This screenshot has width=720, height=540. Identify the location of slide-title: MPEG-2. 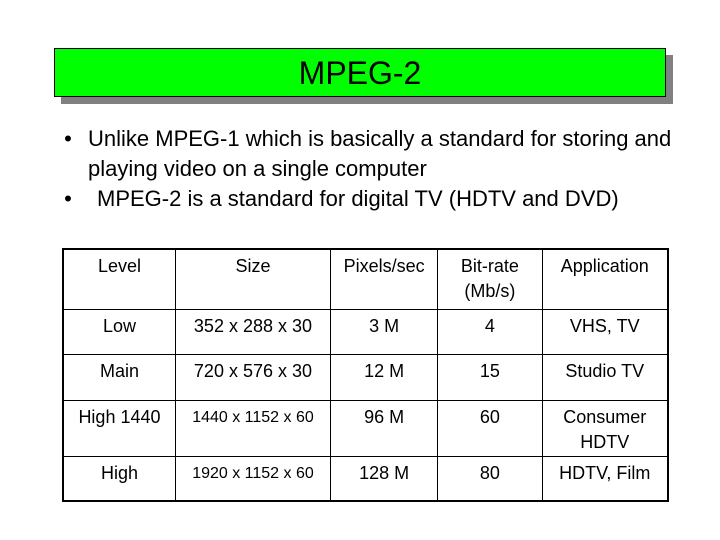
(360, 72).